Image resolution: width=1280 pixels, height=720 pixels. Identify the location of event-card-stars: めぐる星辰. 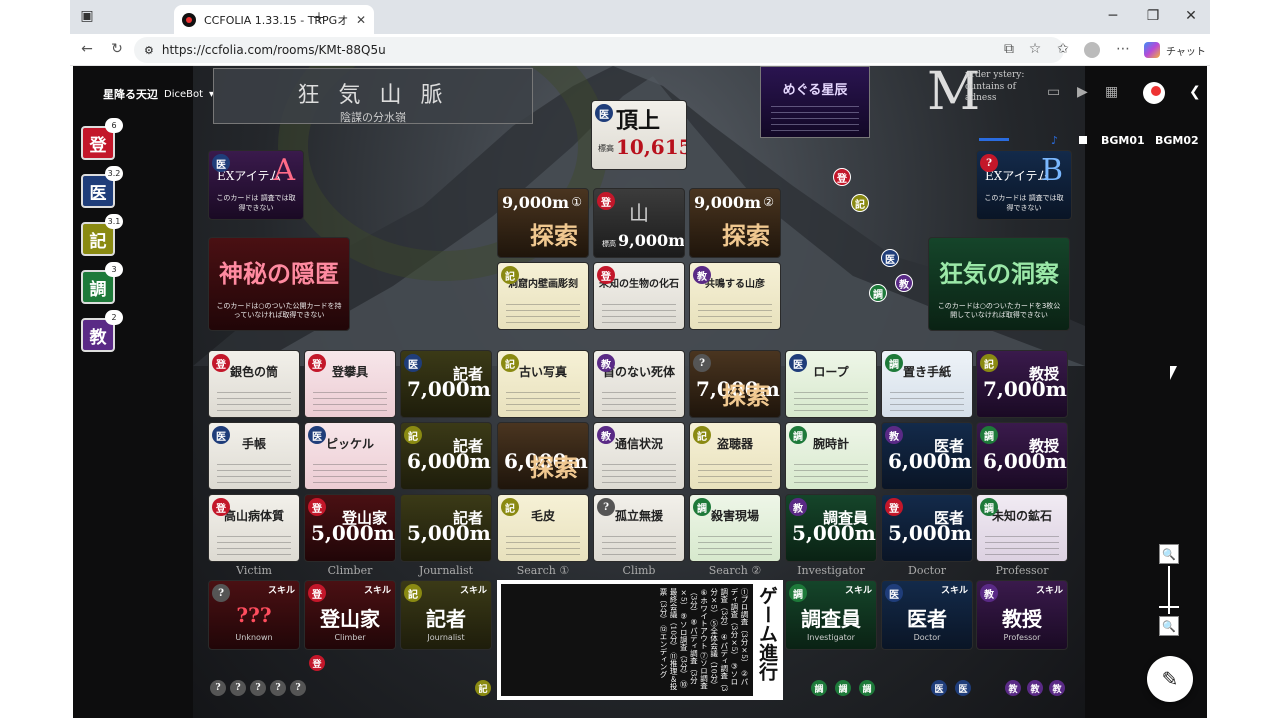
(815, 102).